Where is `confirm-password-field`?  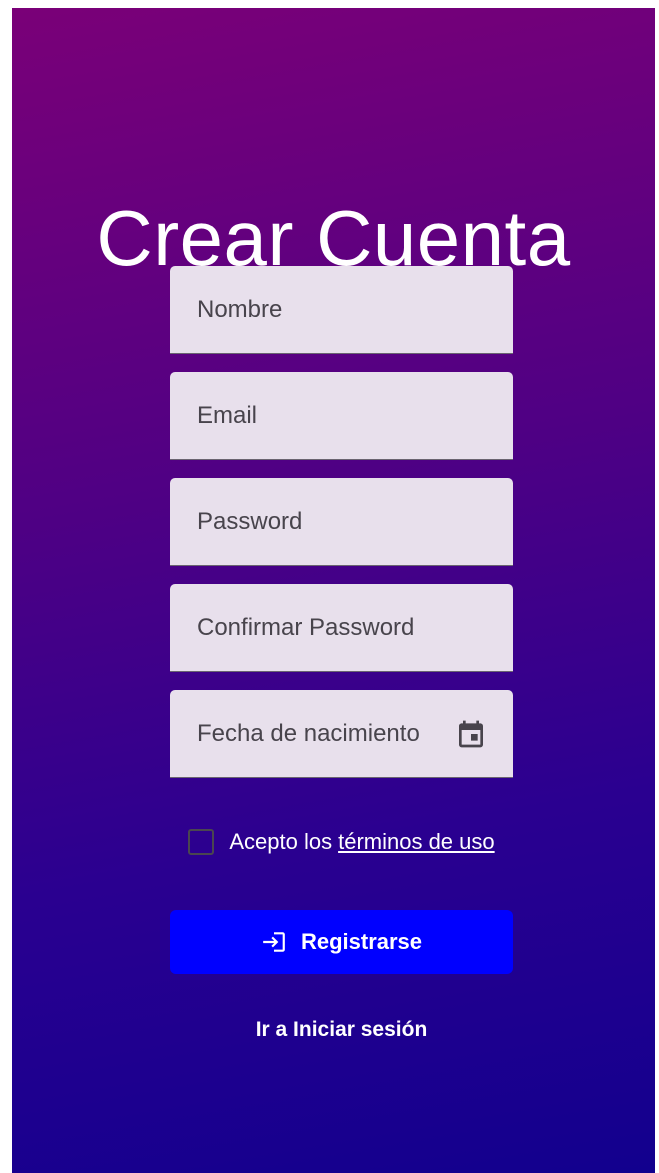 confirm-password-field is located at coordinates (341, 628).